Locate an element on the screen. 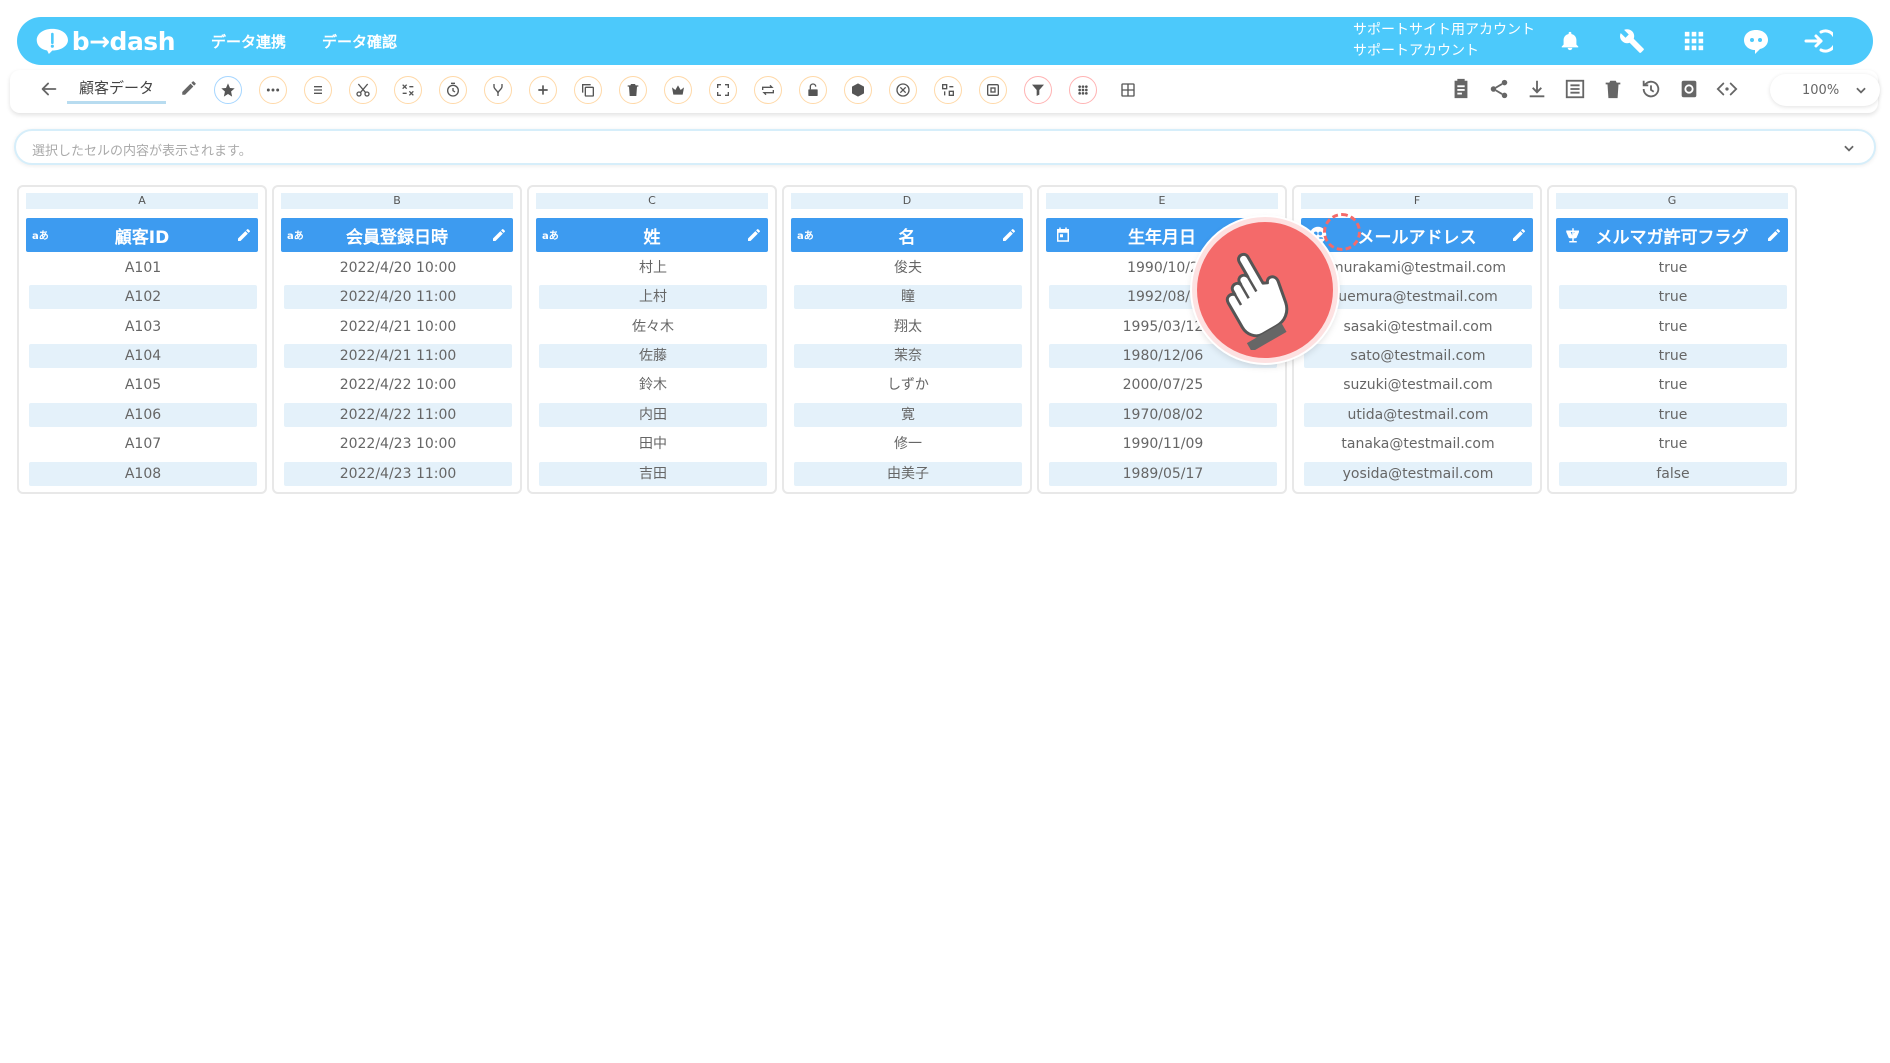 This screenshot has width=1890, height=1063. table-cell: A105 is located at coordinates (143, 385).